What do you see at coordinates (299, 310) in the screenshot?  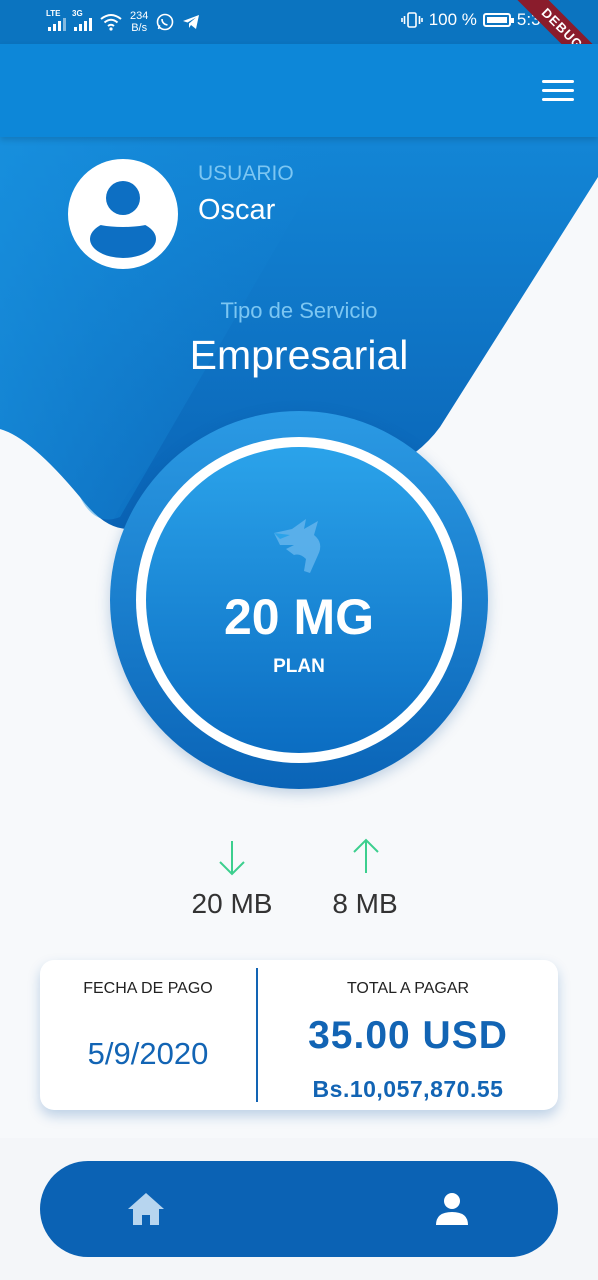 I see `service-type-label: Tipo de Servicio` at bounding box center [299, 310].